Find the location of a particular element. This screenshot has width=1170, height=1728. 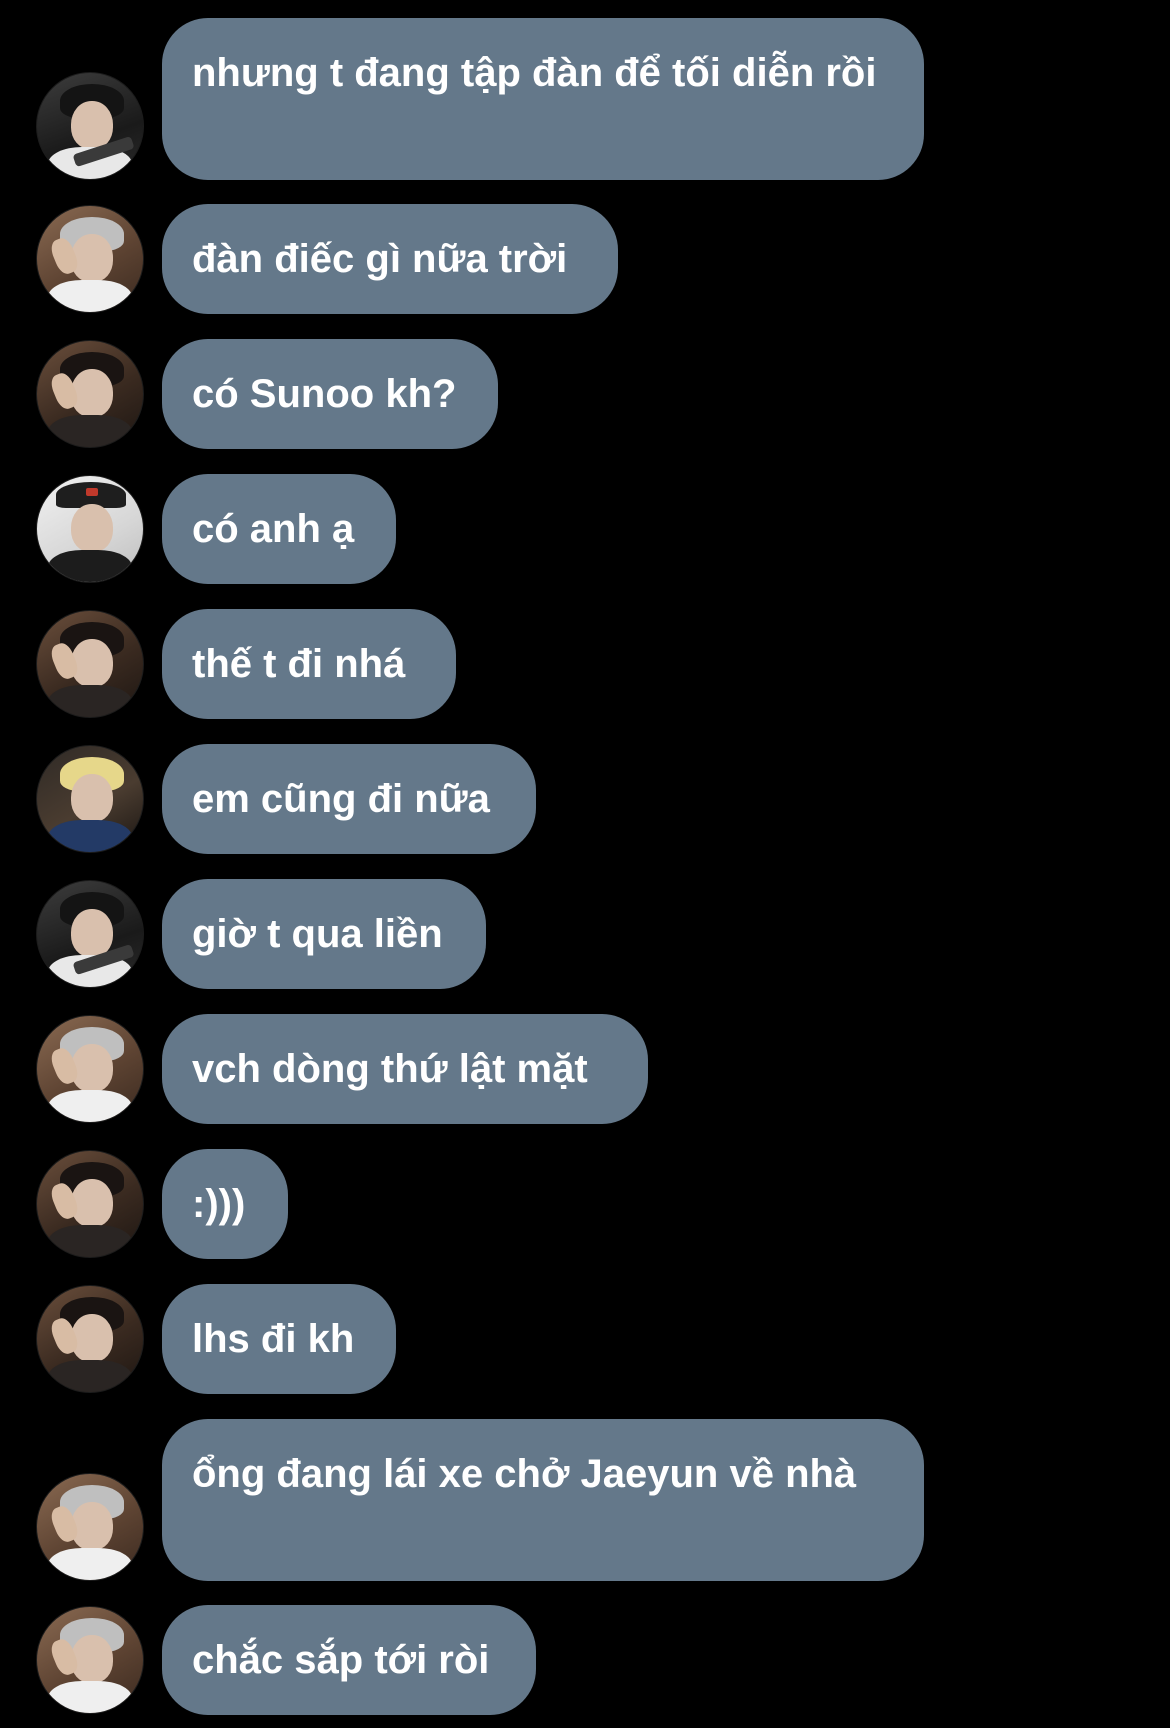

message-row: chắc sắp tới ròi is located at coordinates (585, 1660).